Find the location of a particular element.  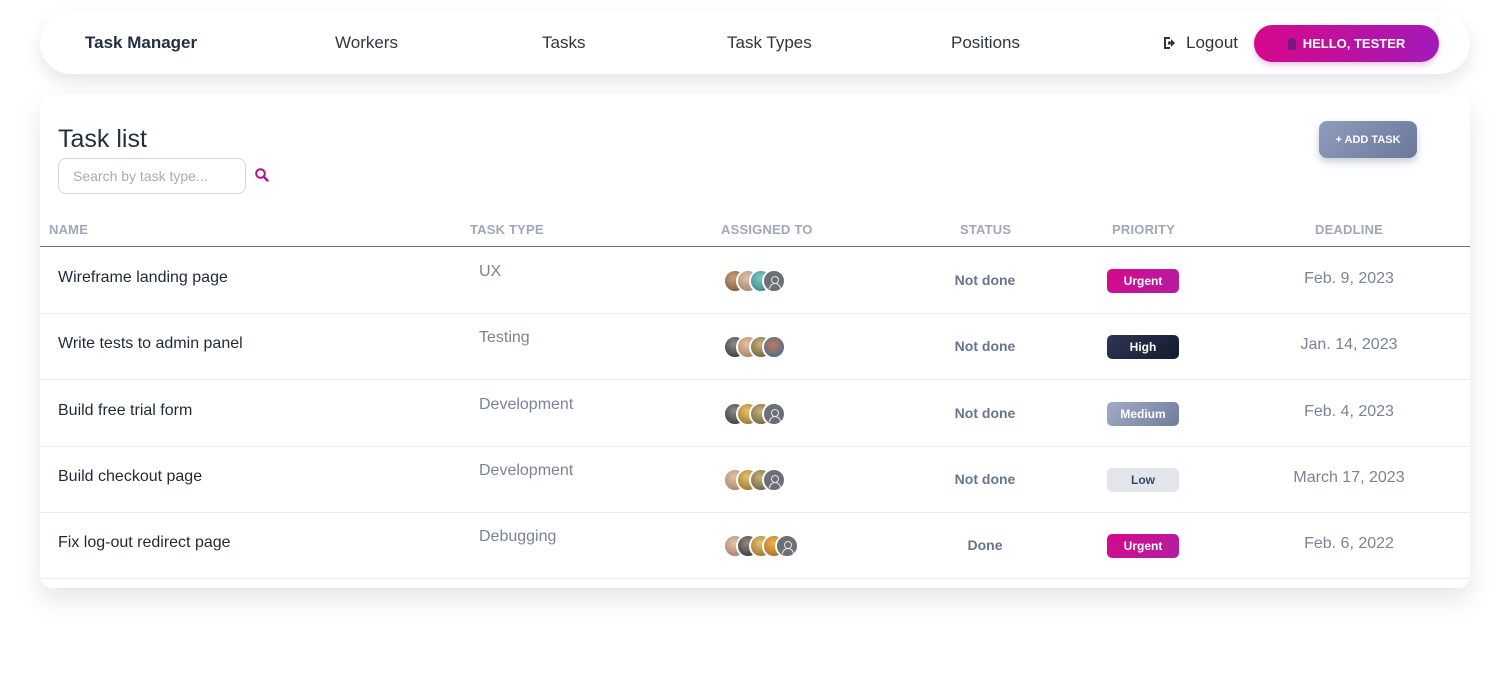

nav-link-task-types: Task Types is located at coordinates (769, 43).